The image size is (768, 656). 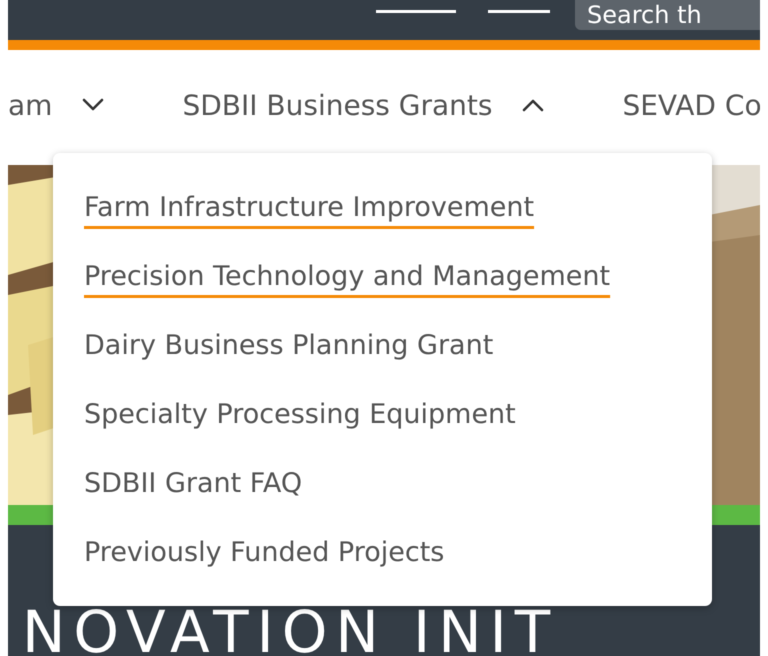 What do you see at coordinates (289, 359) in the screenshot?
I see `menu-item: Dairy Business Planning Grant` at bounding box center [289, 359].